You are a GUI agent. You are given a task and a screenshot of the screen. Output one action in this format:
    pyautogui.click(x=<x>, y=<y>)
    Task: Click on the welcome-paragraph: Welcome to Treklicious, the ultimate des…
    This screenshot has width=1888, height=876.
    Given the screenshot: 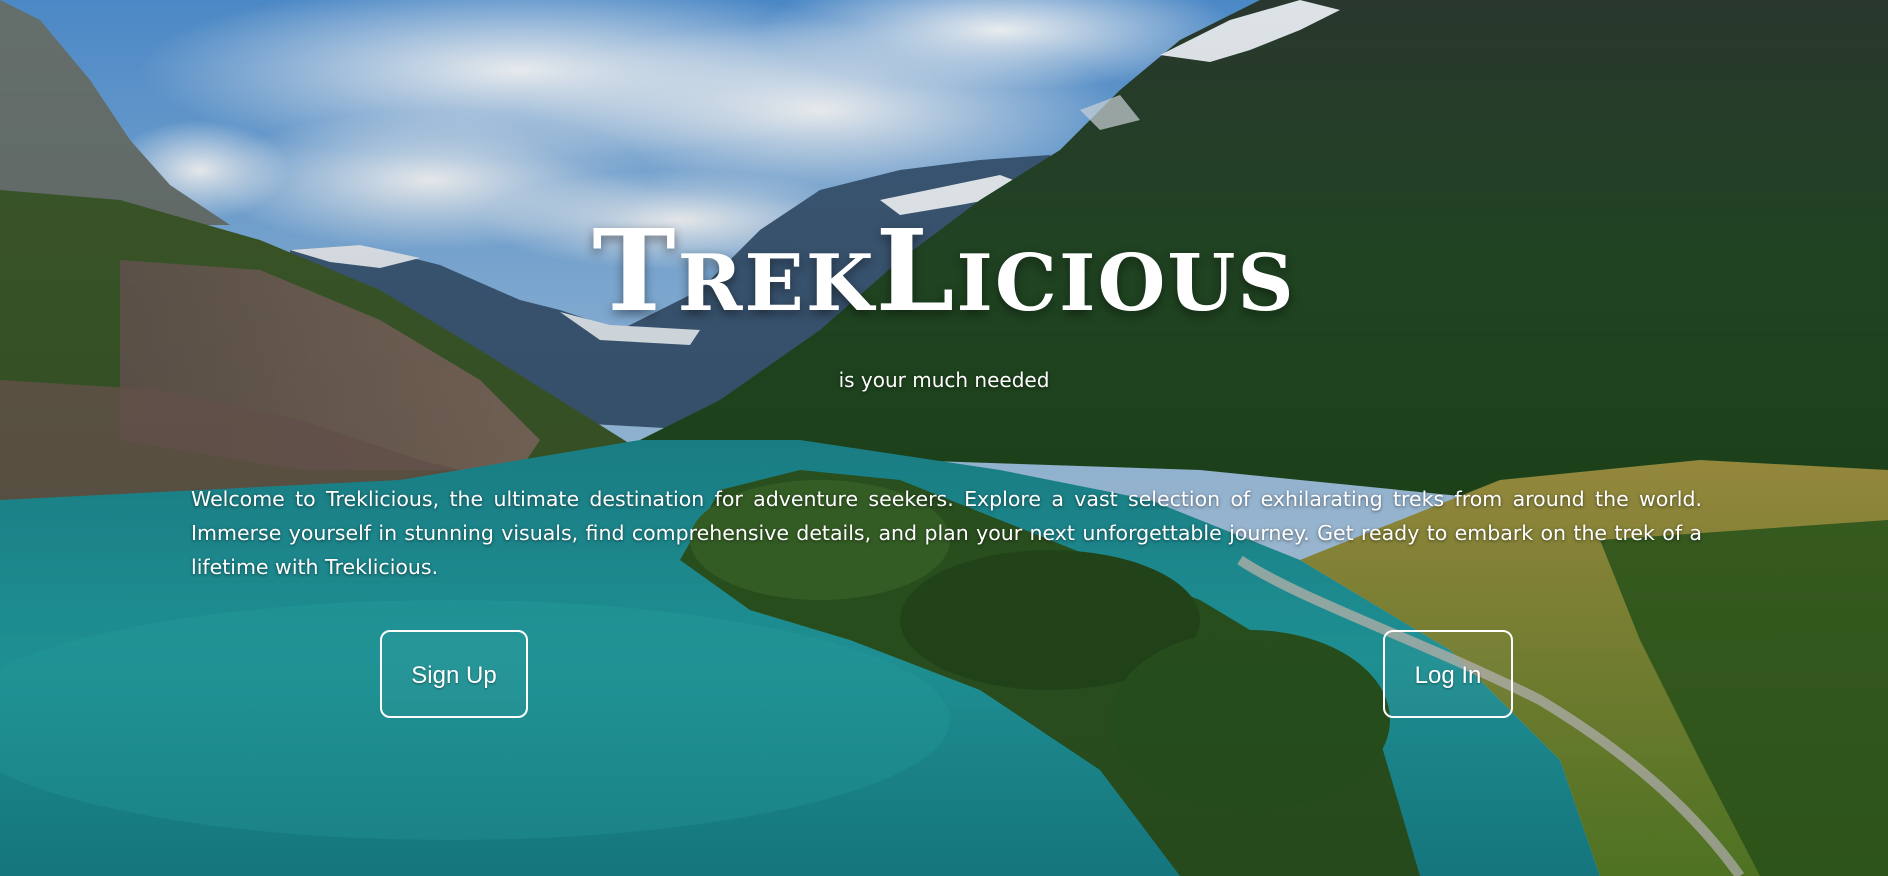 What is the action you would take?
    pyautogui.click(x=946, y=533)
    